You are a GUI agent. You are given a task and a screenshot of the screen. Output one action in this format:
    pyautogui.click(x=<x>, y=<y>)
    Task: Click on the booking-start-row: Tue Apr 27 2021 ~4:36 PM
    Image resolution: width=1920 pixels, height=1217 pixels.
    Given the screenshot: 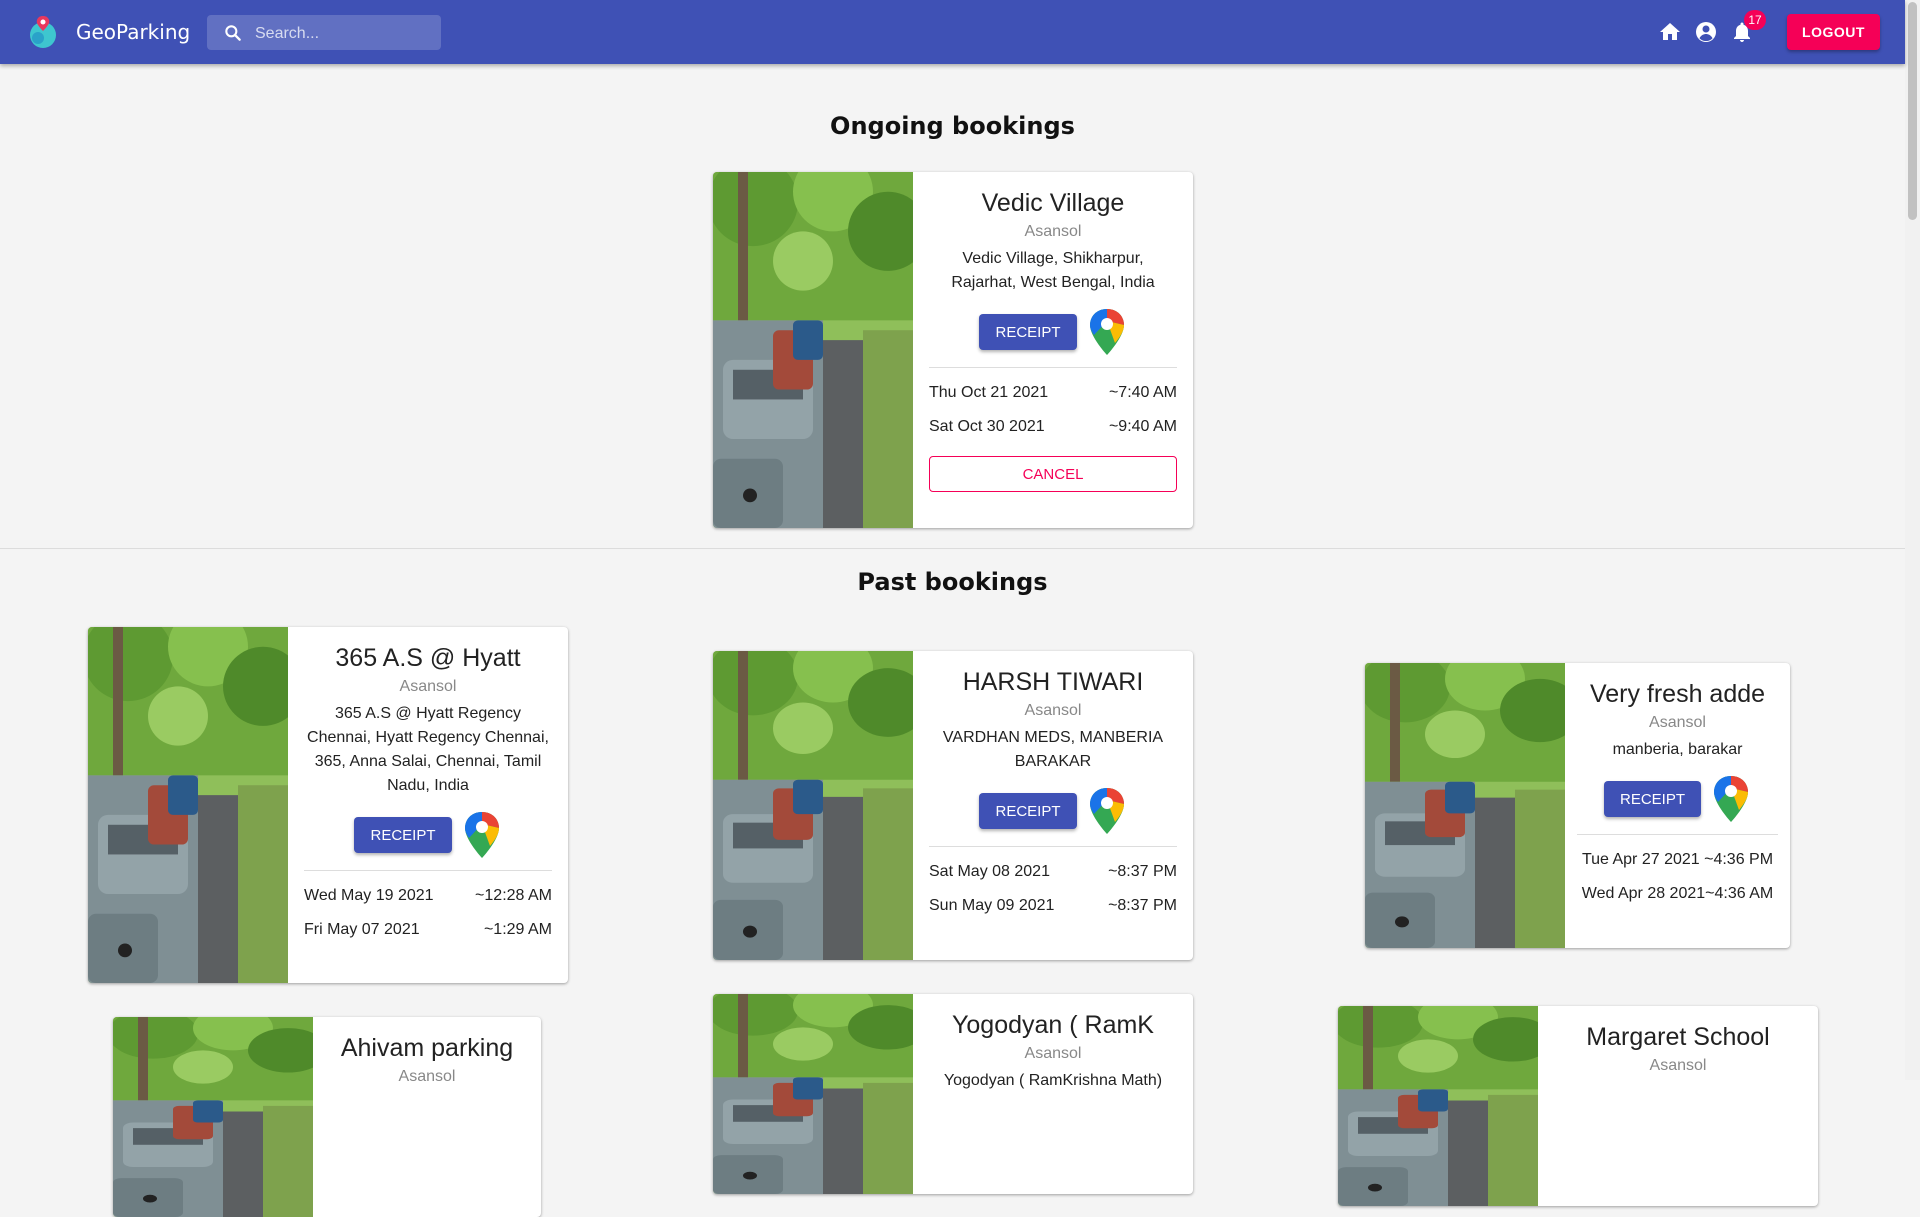 What is the action you would take?
    pyautogui.click(x=1677, y=860)
    